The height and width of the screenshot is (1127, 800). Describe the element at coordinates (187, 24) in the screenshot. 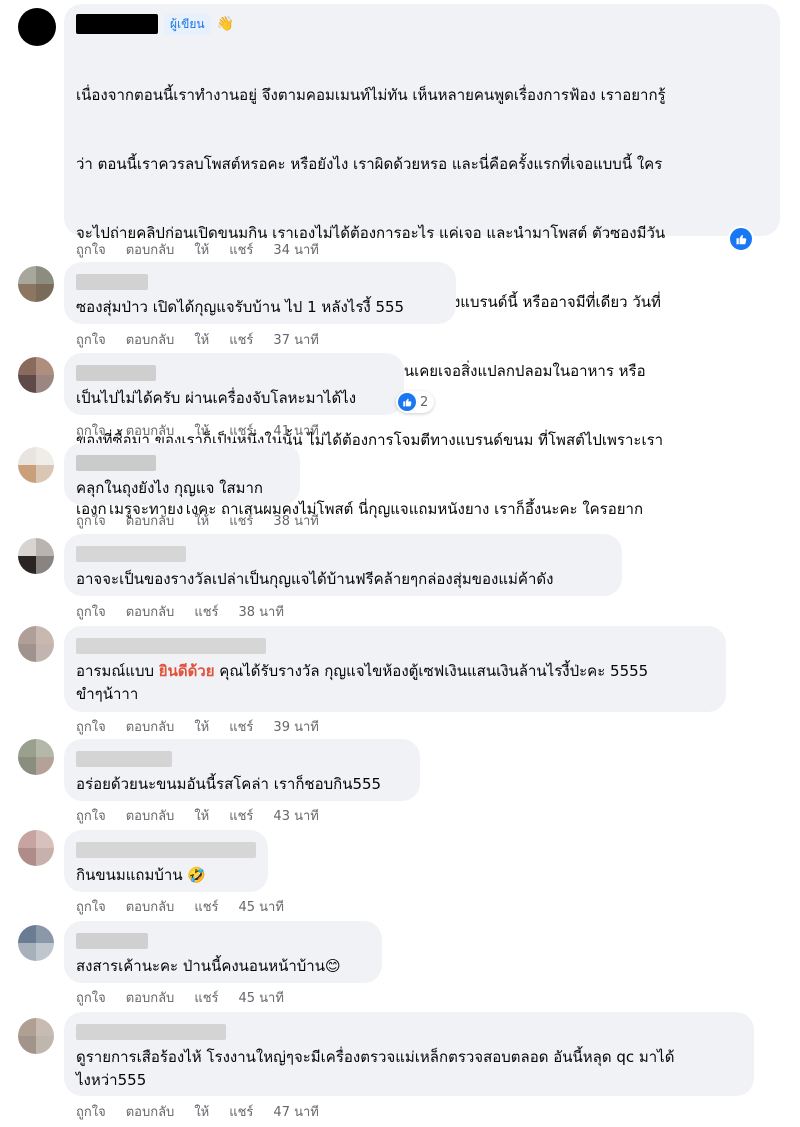

I see `author-badge: ผู้เขียน` at that location.